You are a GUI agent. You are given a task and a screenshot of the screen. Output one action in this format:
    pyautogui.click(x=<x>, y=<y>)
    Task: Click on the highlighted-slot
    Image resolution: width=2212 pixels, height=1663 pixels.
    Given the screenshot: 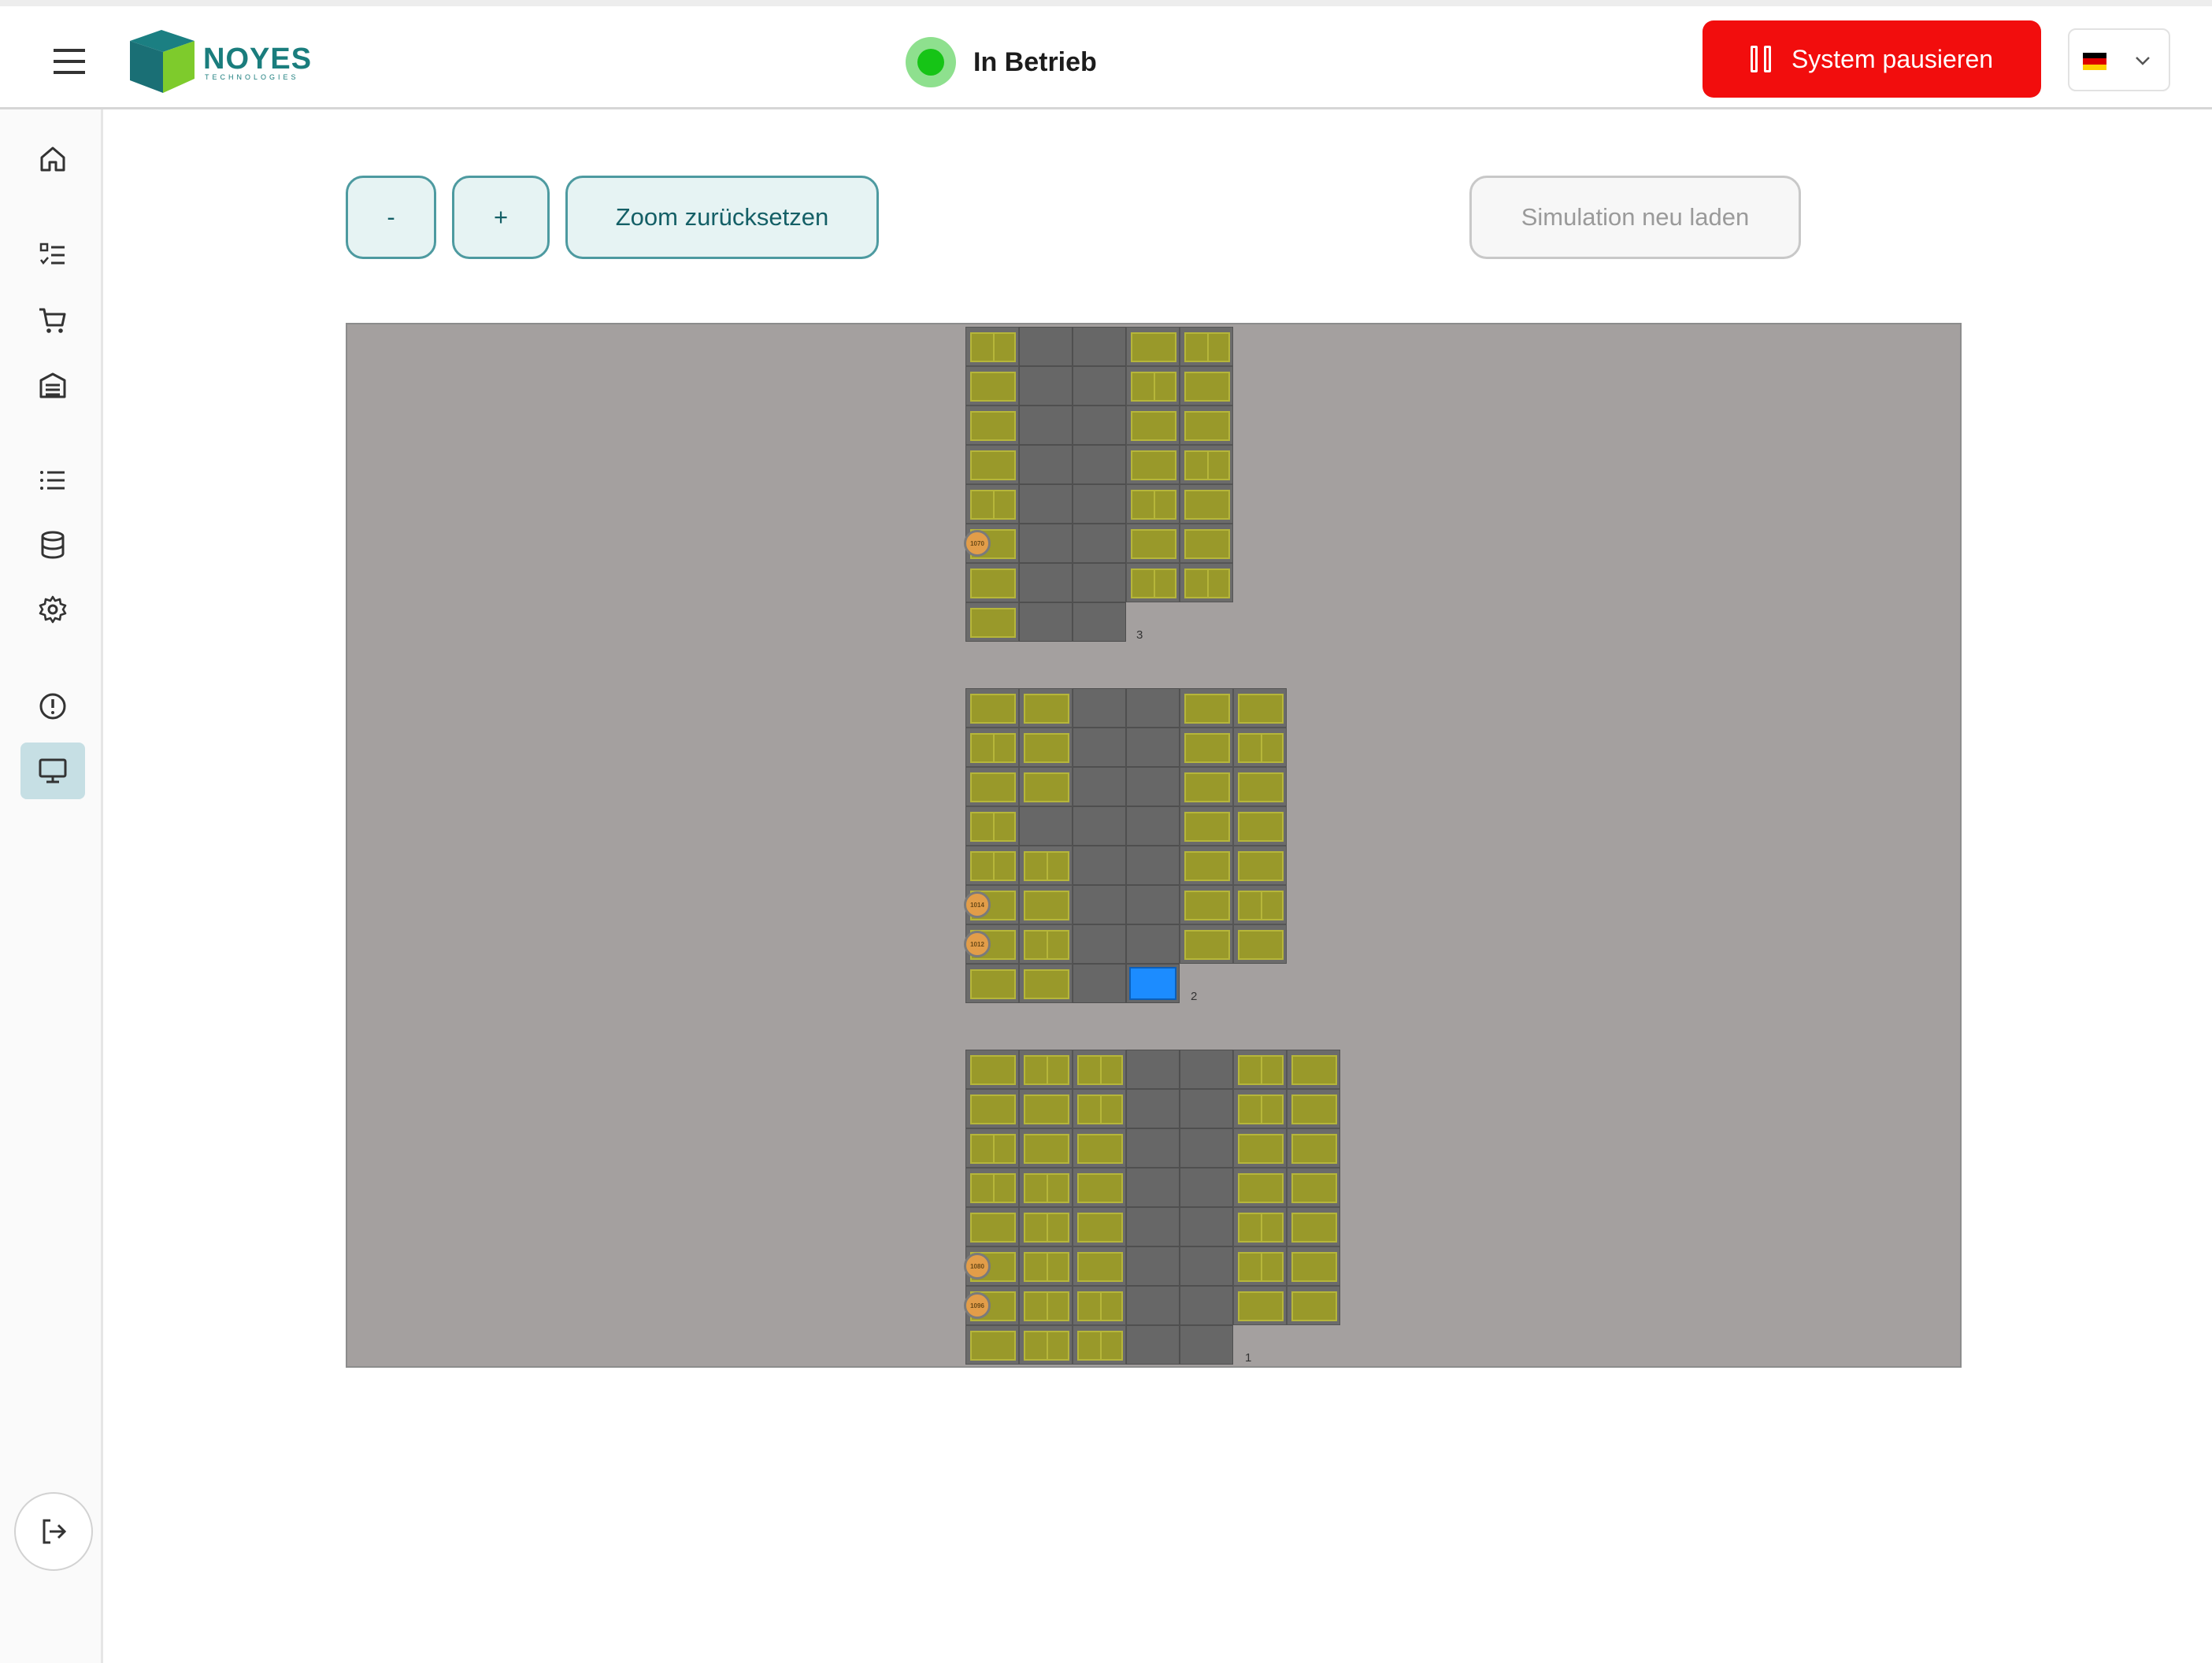 What is the action you would take?
    pyautogui.click(x=1152, y=983)
    